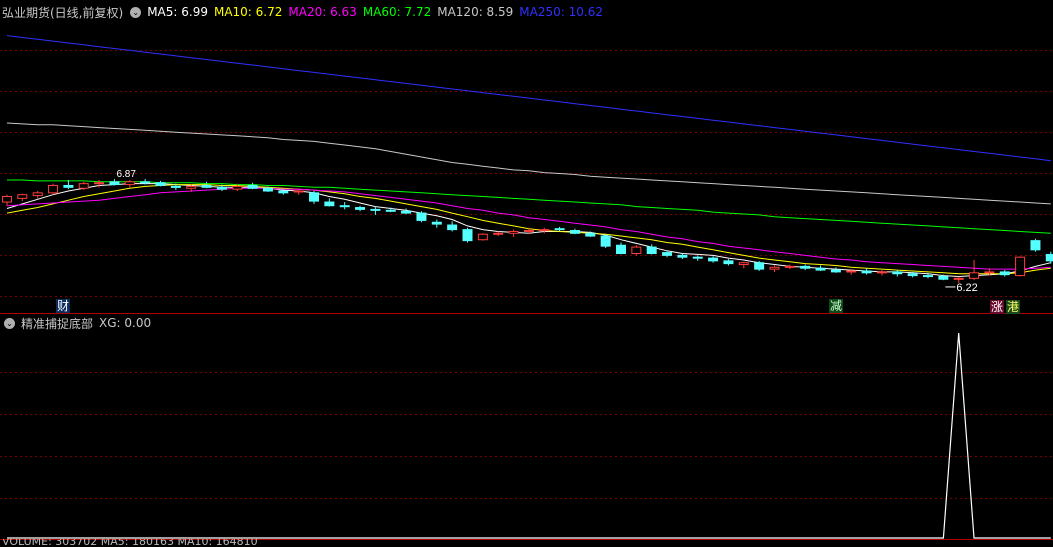 Image resolution: width=1053 pixels, height=547 pixels. What do you see at coordinates (125, 323) in the screenshot?
I see `xg-value: XG: 0.00` at bounding box center [125, 323].